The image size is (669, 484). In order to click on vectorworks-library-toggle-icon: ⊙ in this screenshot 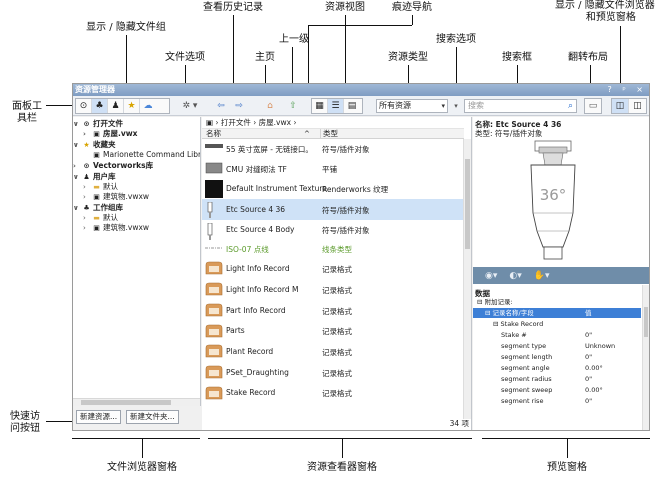, I will do `click(84, 106)`.